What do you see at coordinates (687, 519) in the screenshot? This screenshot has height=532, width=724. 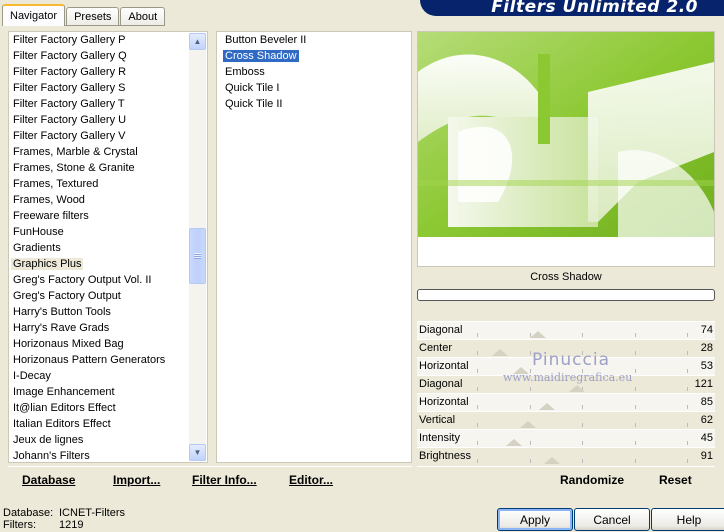 I see `help-button: Help` at bounding box center [687, 519].